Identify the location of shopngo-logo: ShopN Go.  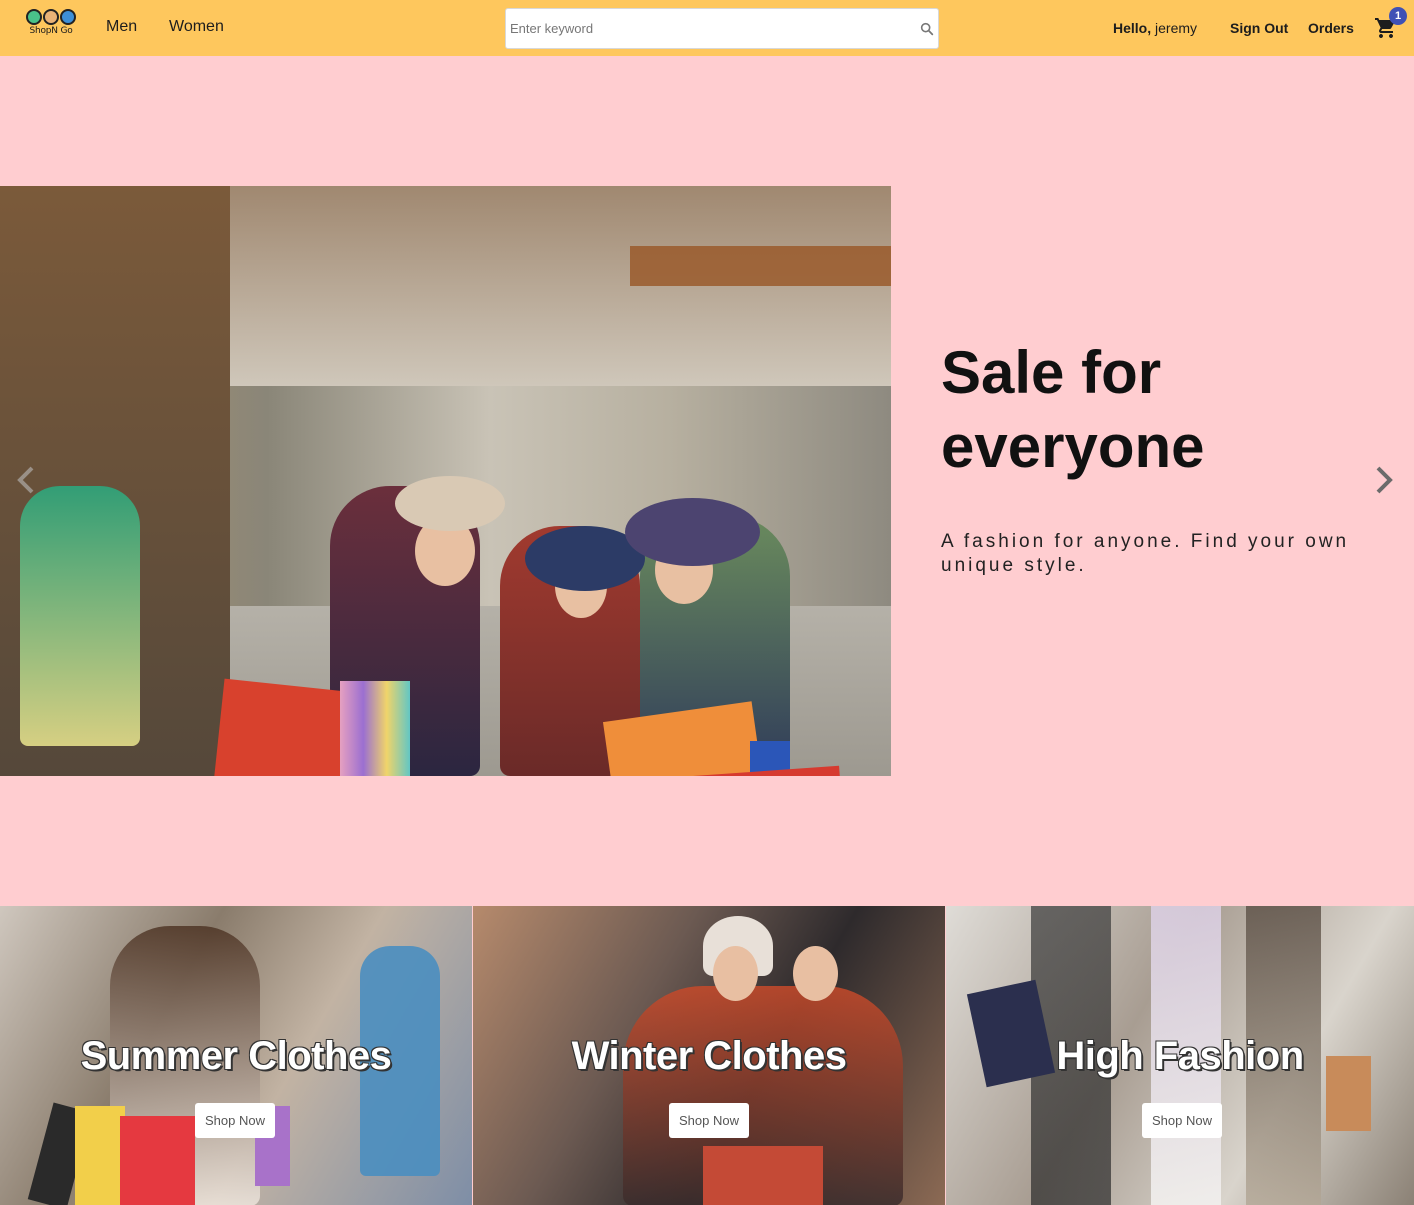
(51, 26).